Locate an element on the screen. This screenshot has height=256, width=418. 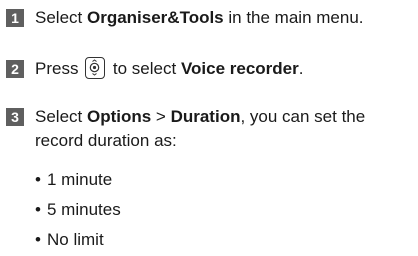
step-3-number-badge: 3 is located at coordinates (15, 117).